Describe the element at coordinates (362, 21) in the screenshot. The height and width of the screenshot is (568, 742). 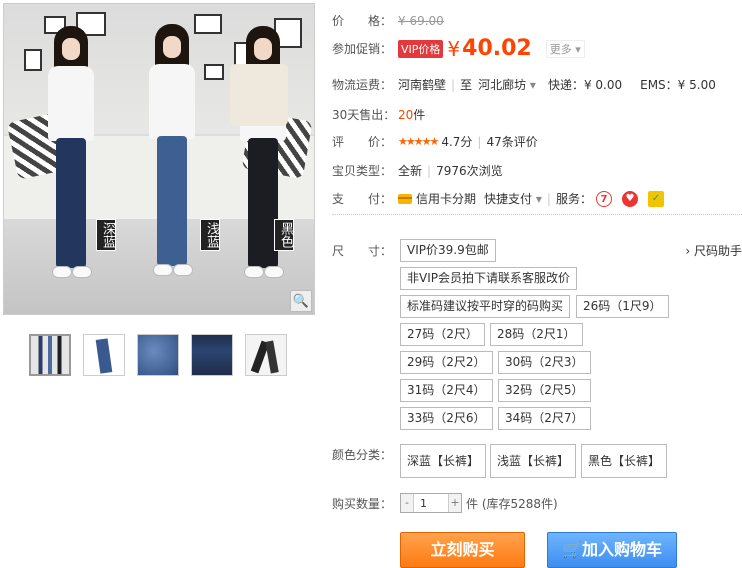
I see `price-label: 价 格：` at that location.